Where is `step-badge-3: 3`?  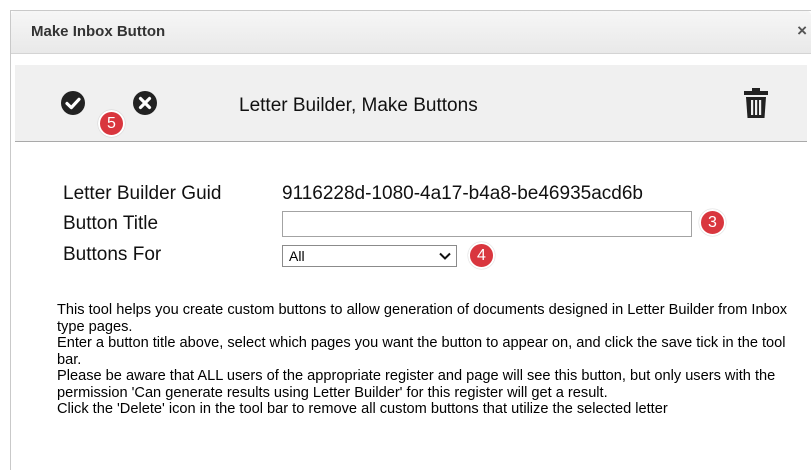
step-badge-3: 3 is located at coordinates (712, 222).